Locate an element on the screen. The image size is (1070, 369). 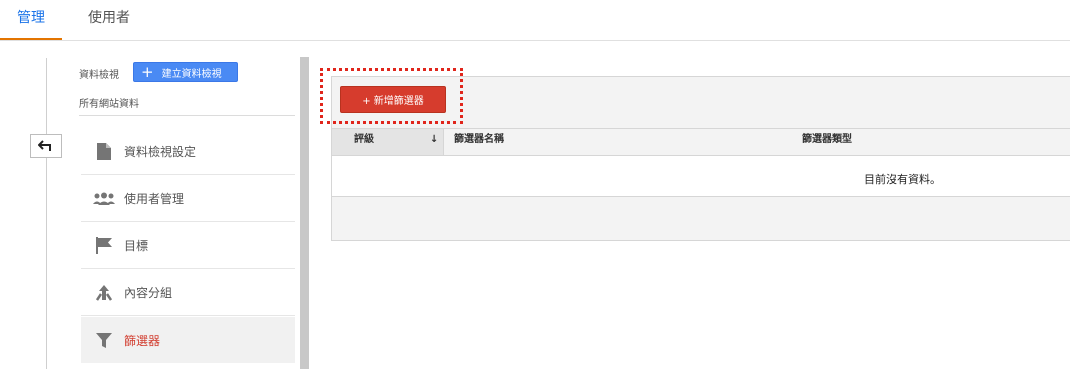
nav-item-label: 篩選器 is located at coordinates (142, 340).